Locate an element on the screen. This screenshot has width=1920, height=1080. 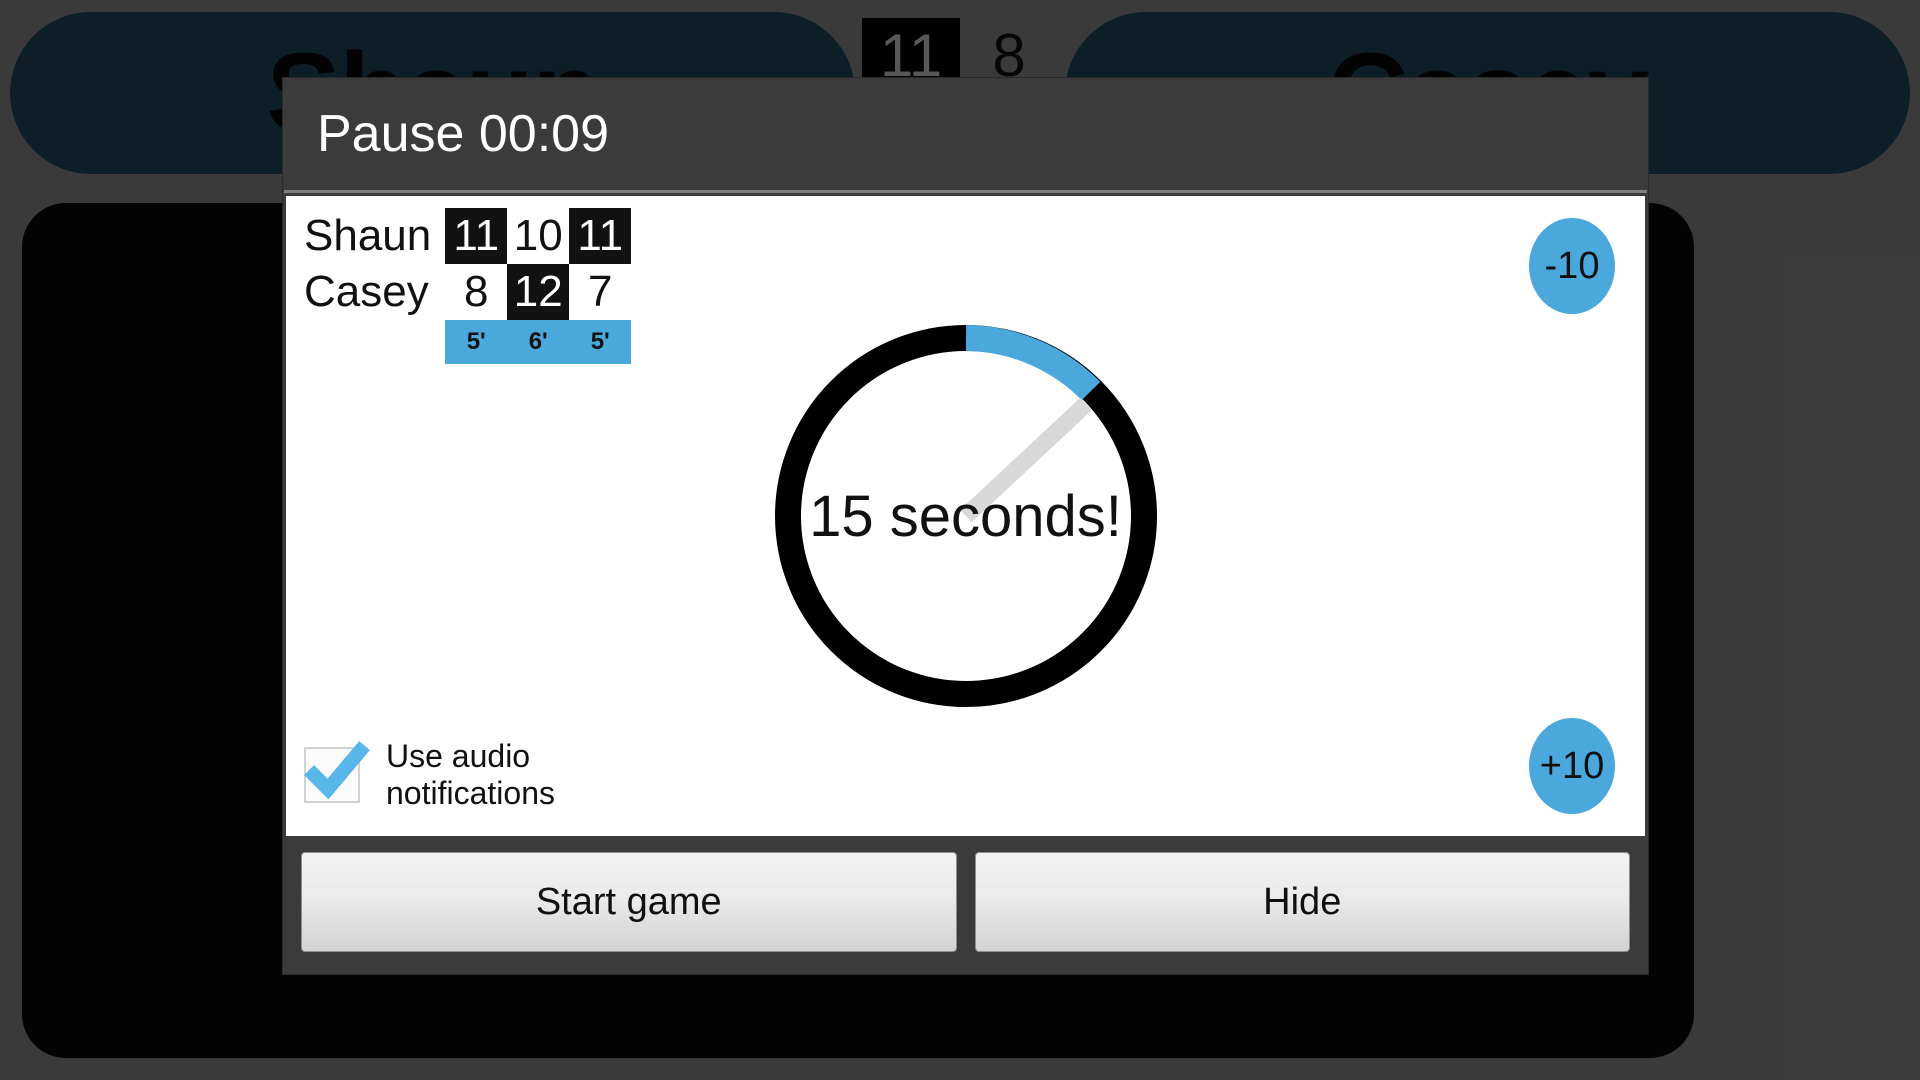
set-scoreboard: Shaun 11 10 11 Casey 8 12 7 5' 6' 5' is located at coordinates (466, 286).